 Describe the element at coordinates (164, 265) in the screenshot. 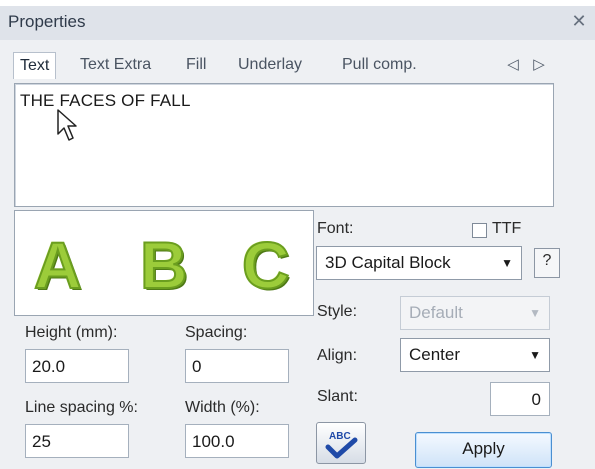

I see `preview-letter-b: B` at that location.